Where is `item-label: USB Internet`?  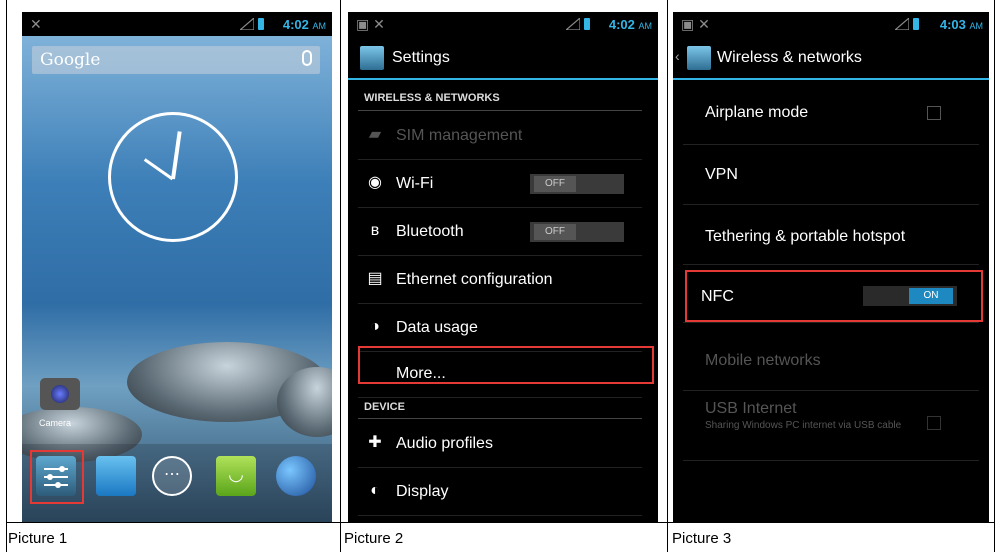 item-label: USB Internet is located at coordinates (751, 408).